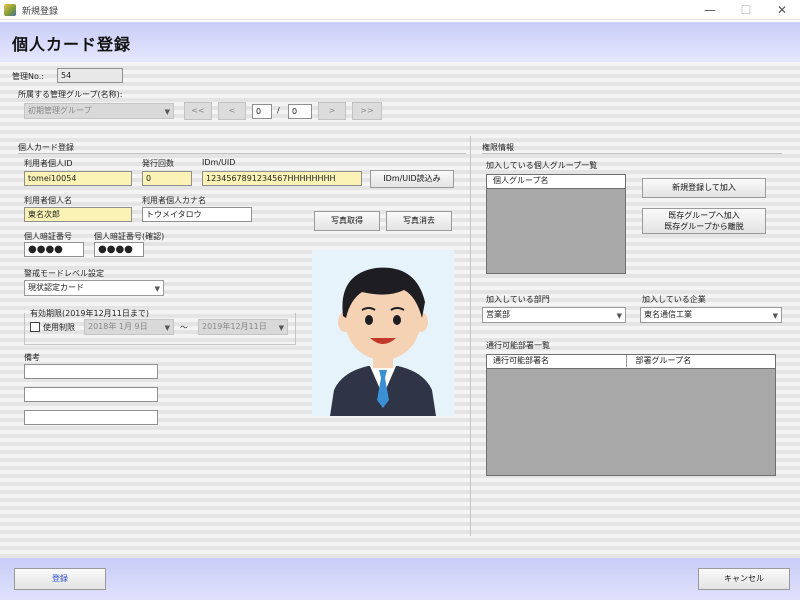 This screenshot has width=800, height=600. Describe the element at coordinates (367, 111) in the screenshot. I see `nav-last-button: >>` at that location.